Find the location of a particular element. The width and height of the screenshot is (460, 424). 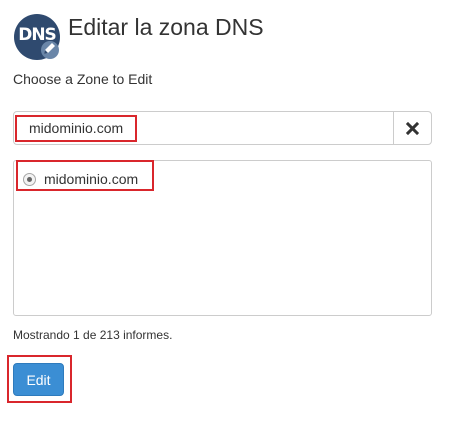

choose-zone-label: Choose a Zone to Edit is located at coordinates (83, 79).